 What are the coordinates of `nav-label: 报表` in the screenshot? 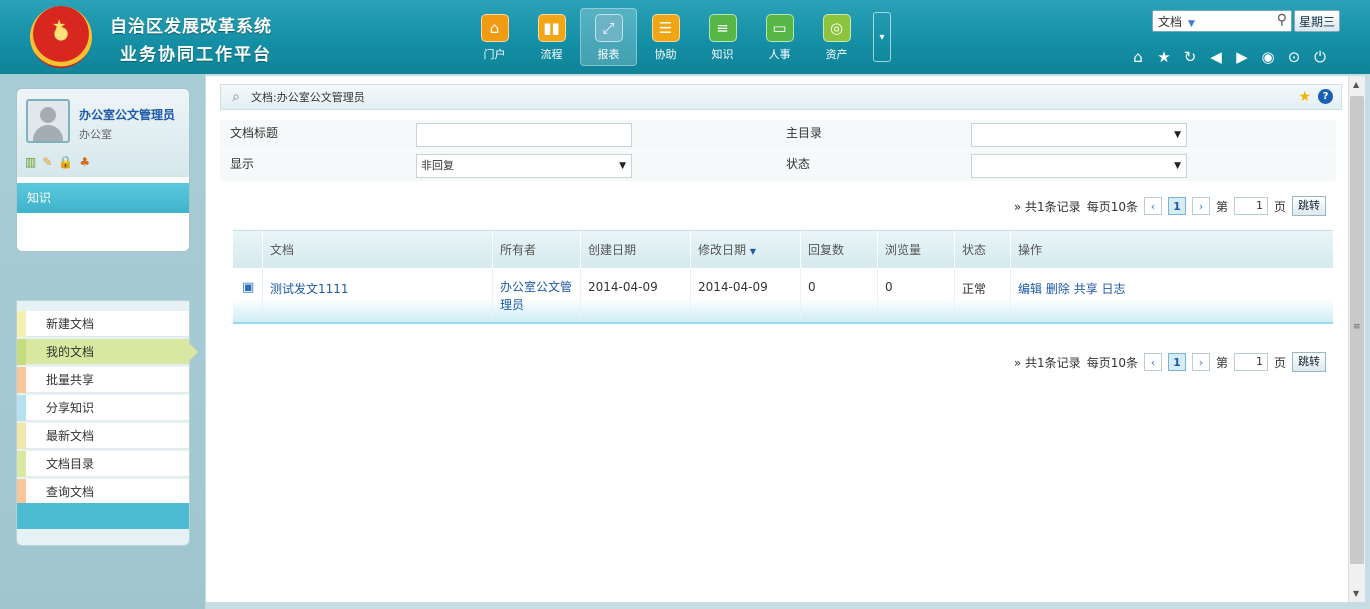 It's located at (608, 54).